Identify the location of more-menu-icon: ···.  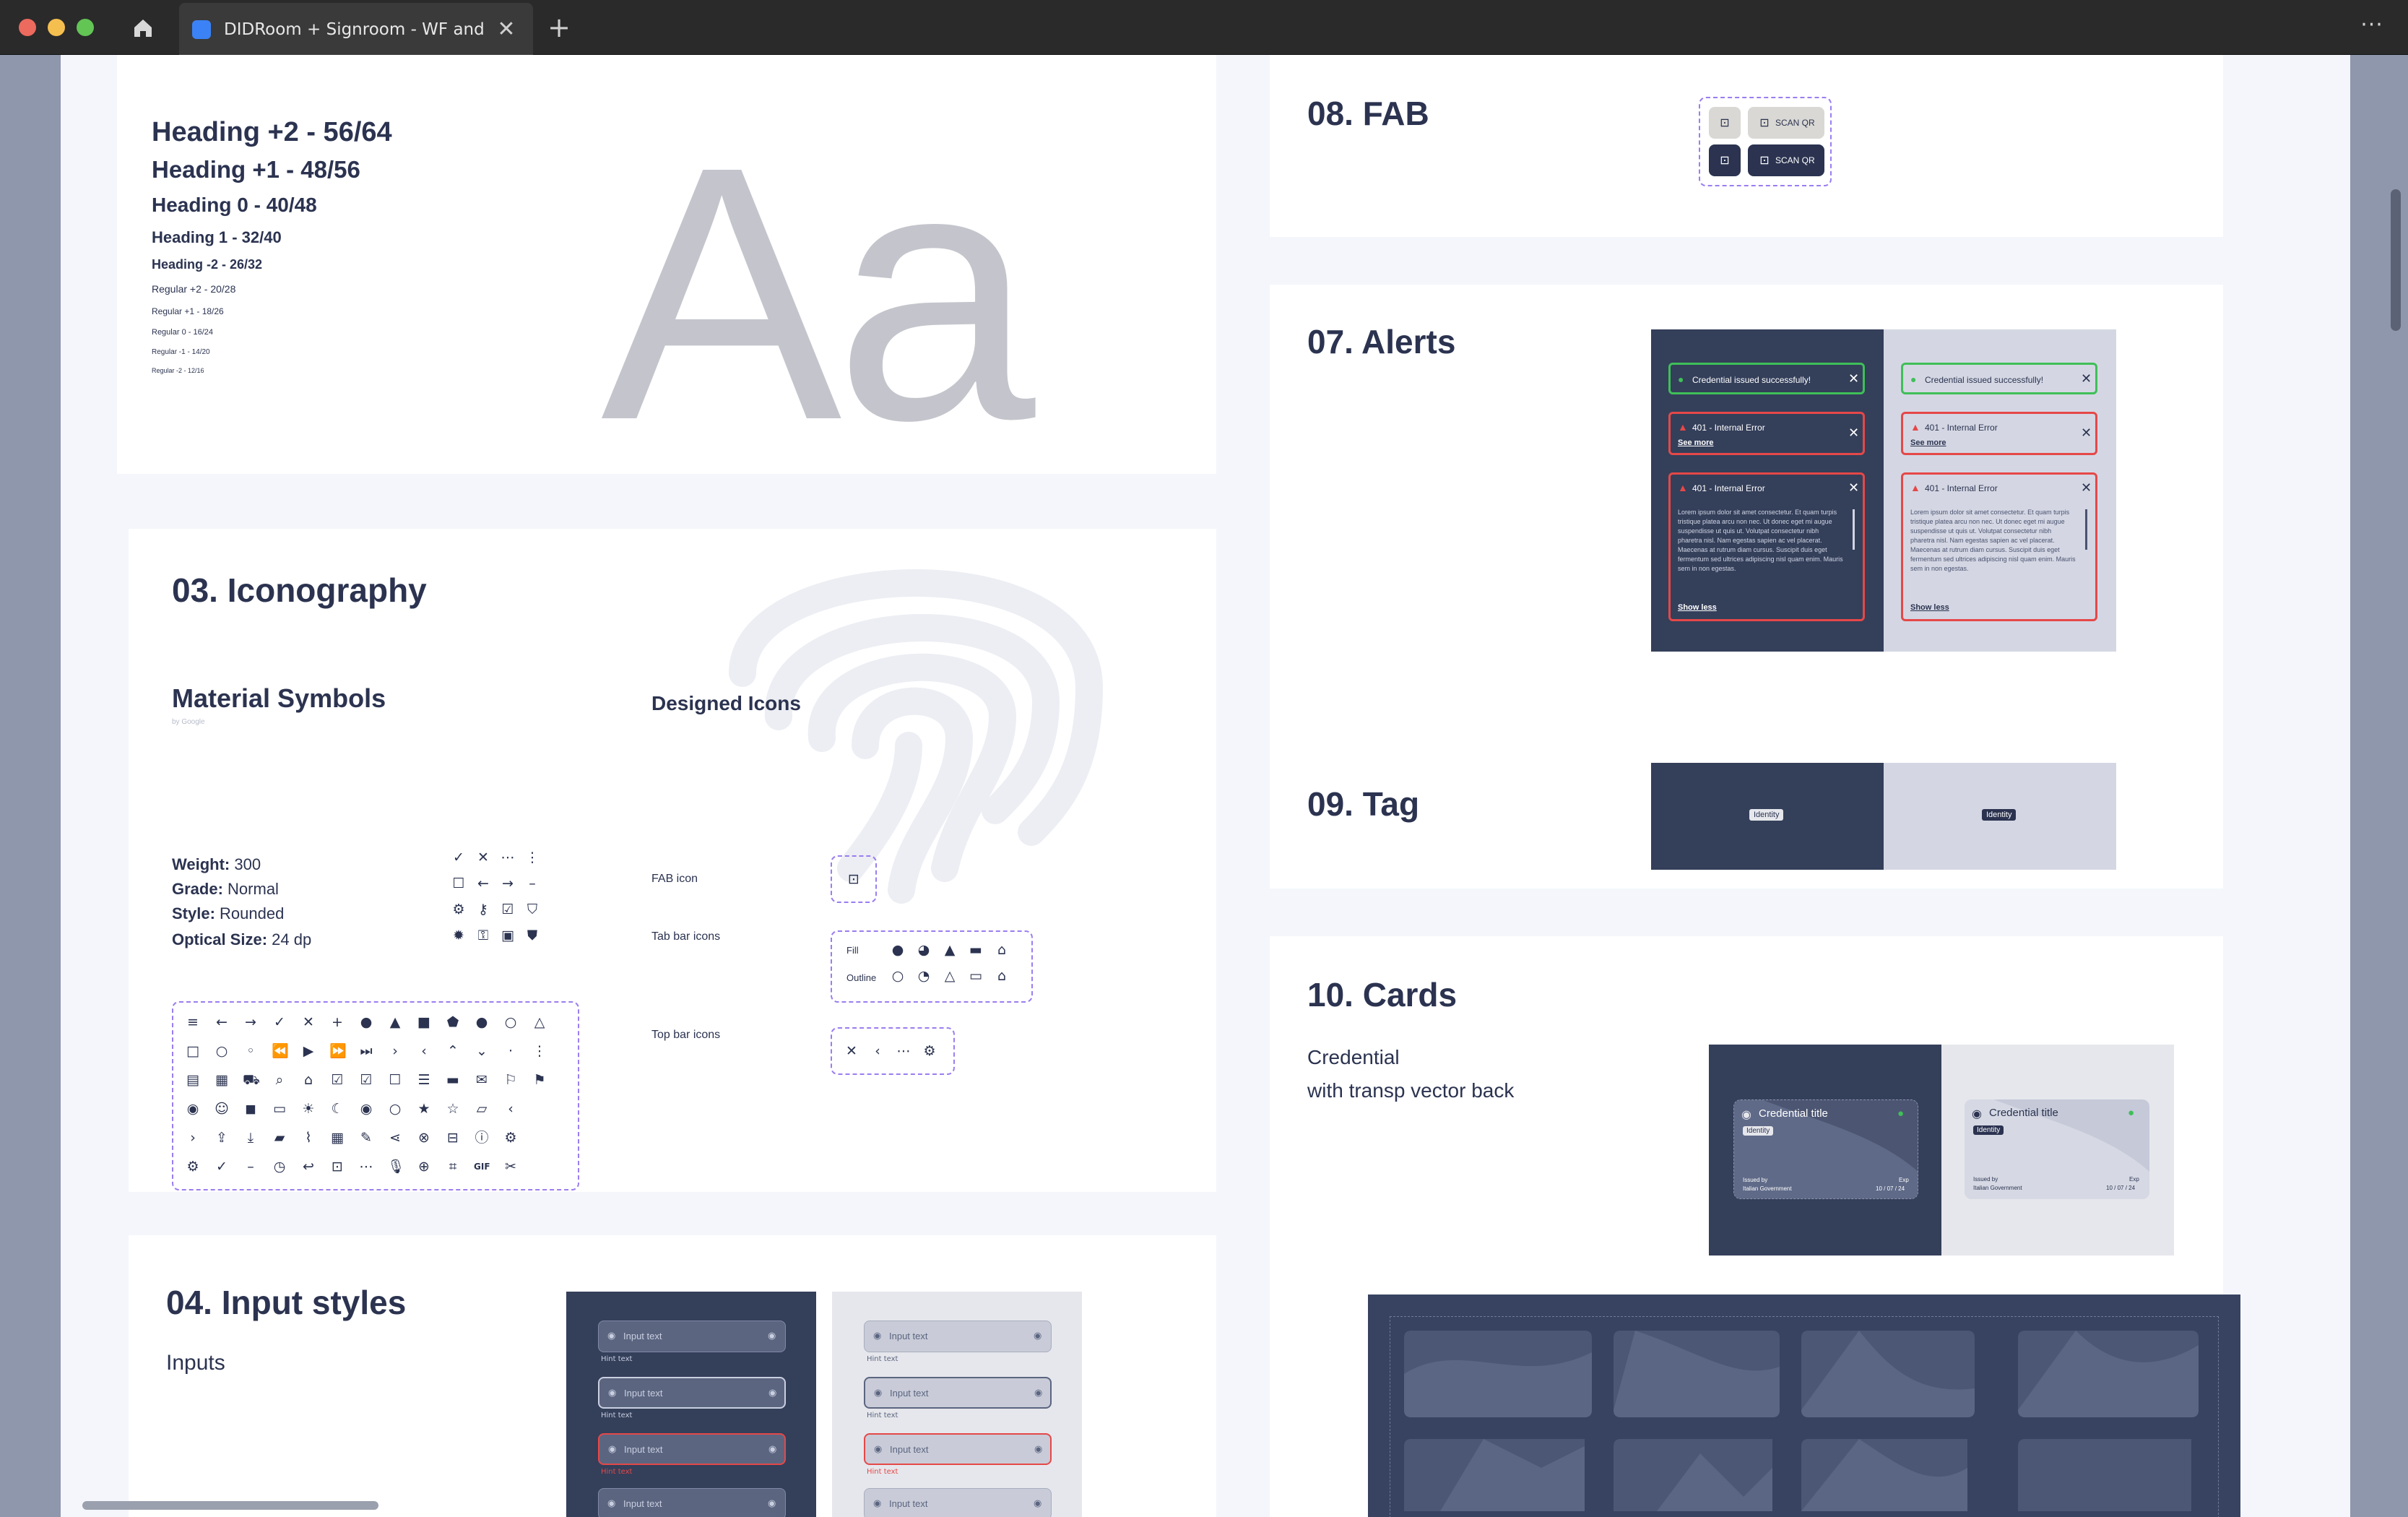
(2372, 27).